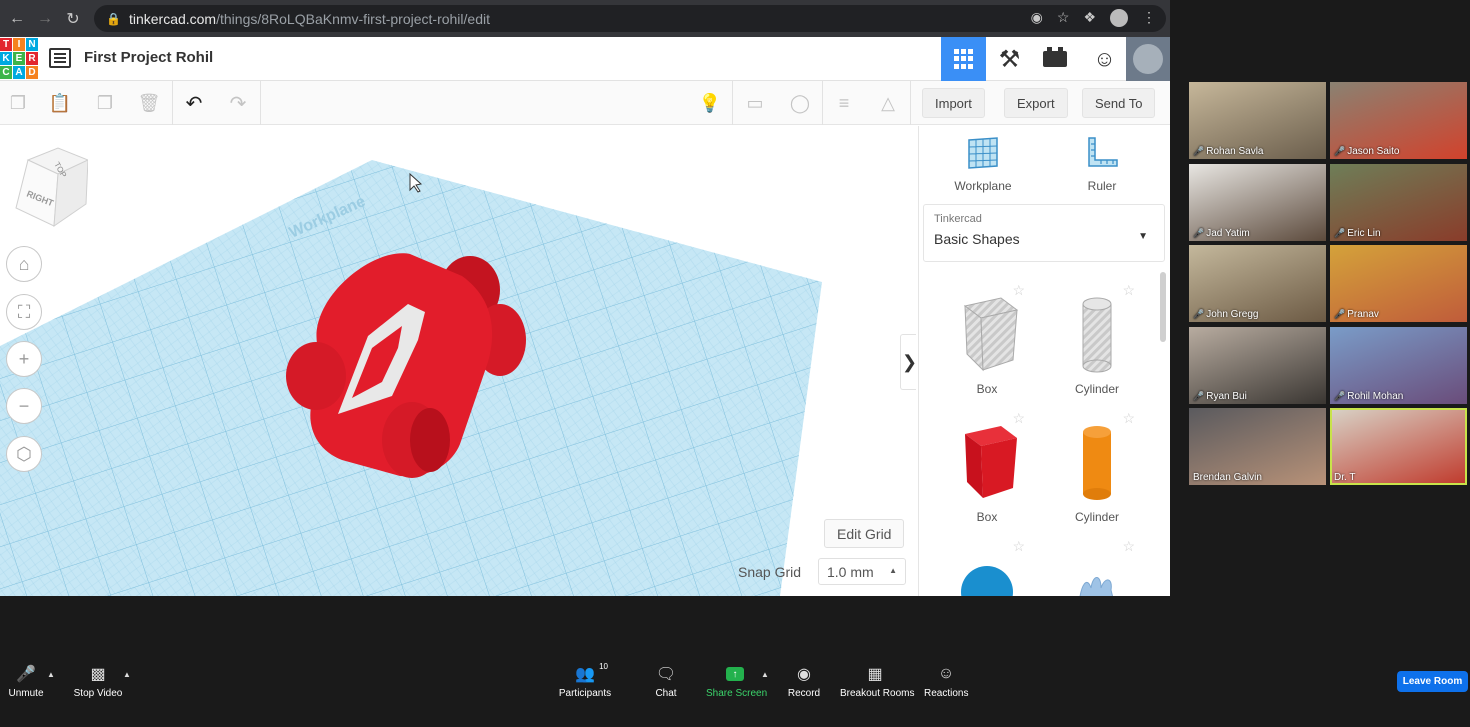 Image resolution: width=1470 pixels, height=727 pixels. I want to click on shape-box-striped: ☆ Box, so click(987, 344).